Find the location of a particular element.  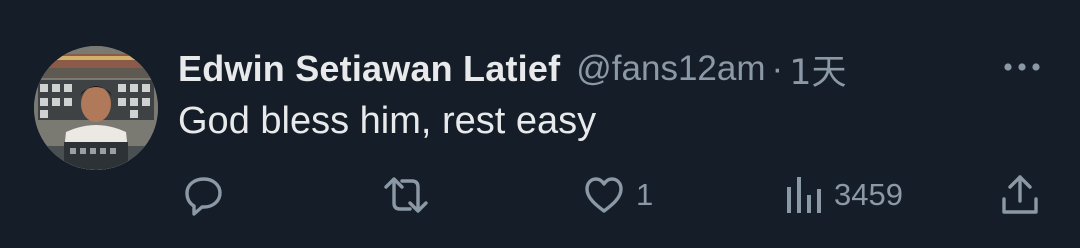

heart-icon is located at coordinates (604, 195).